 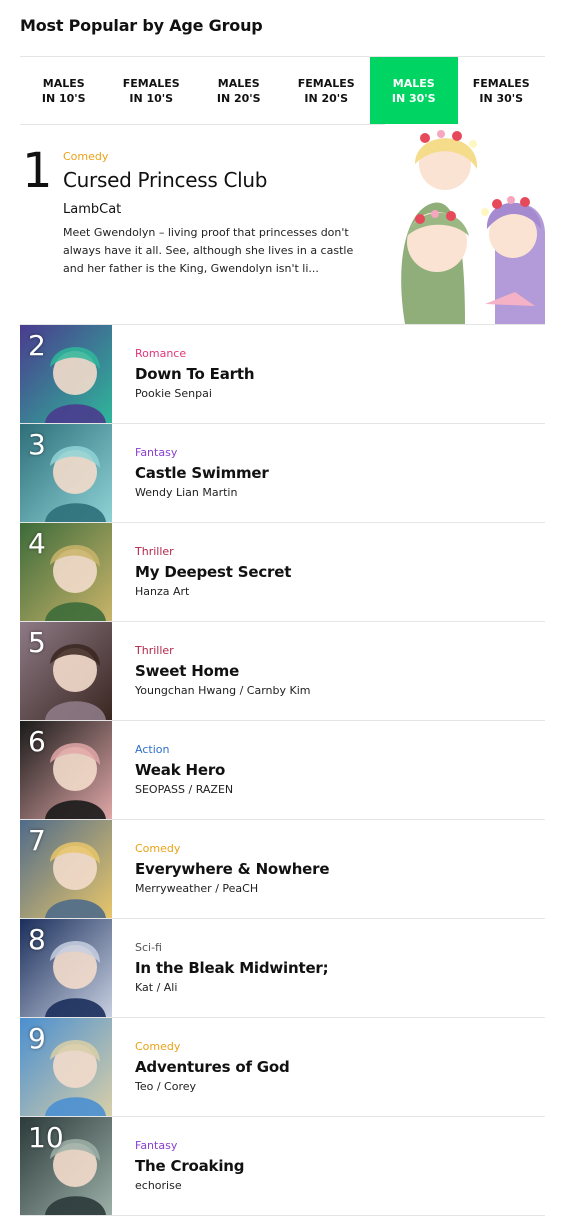 What do you see at coordinates (195, 374) in the screenshot?
I see `comic-title: Down To Earth` at bounding box center [195, 374].